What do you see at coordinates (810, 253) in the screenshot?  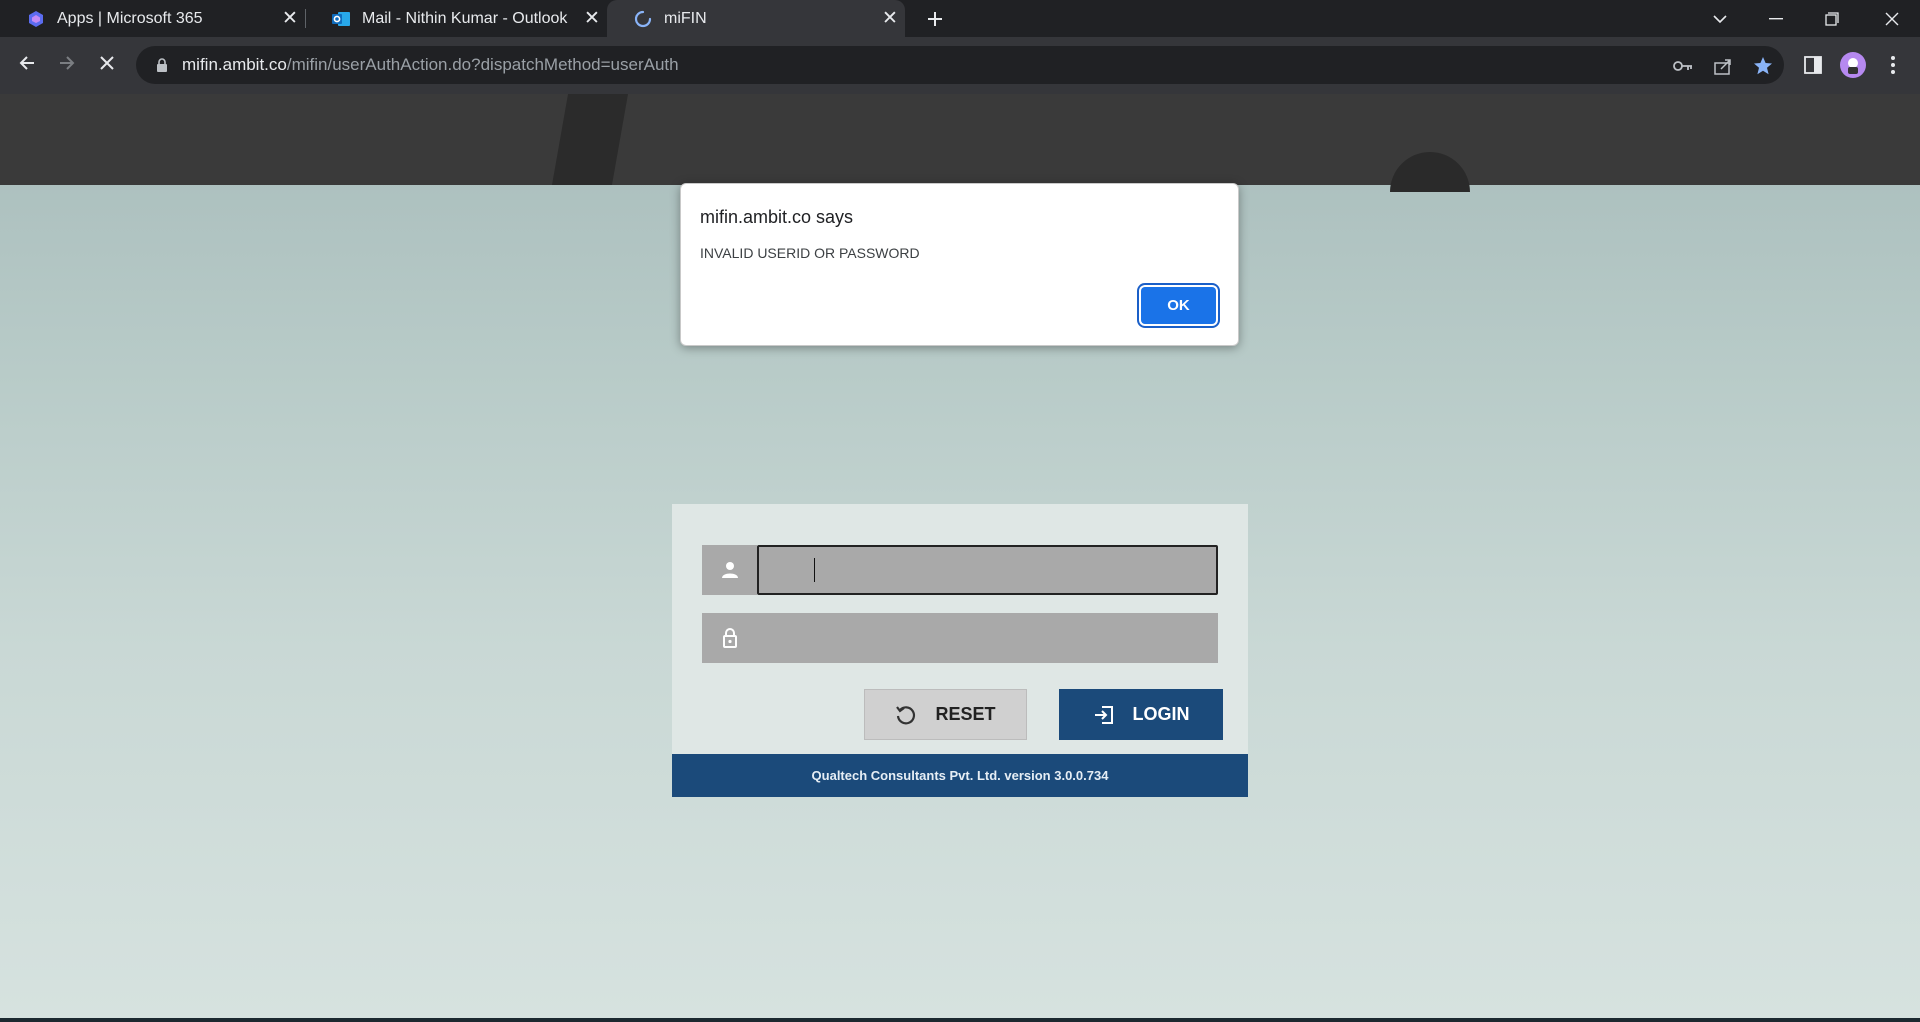 I see `alert-message: INVALID USERID OR PASSWORD` at bounding box center [810, 253].